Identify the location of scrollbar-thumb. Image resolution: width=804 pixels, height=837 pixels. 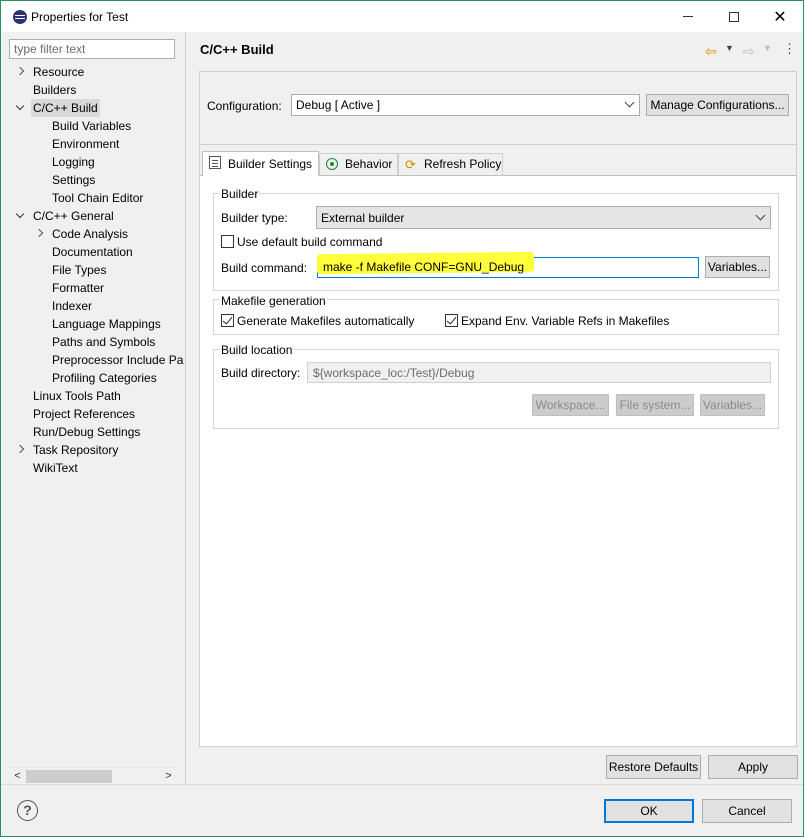
(69, 776).